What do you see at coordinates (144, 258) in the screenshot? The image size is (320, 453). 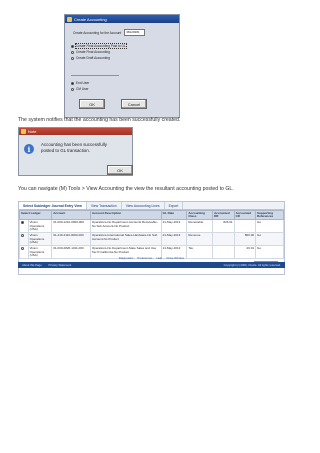 I see `link-preferences: Preferences` at bounding box center [144, 258].